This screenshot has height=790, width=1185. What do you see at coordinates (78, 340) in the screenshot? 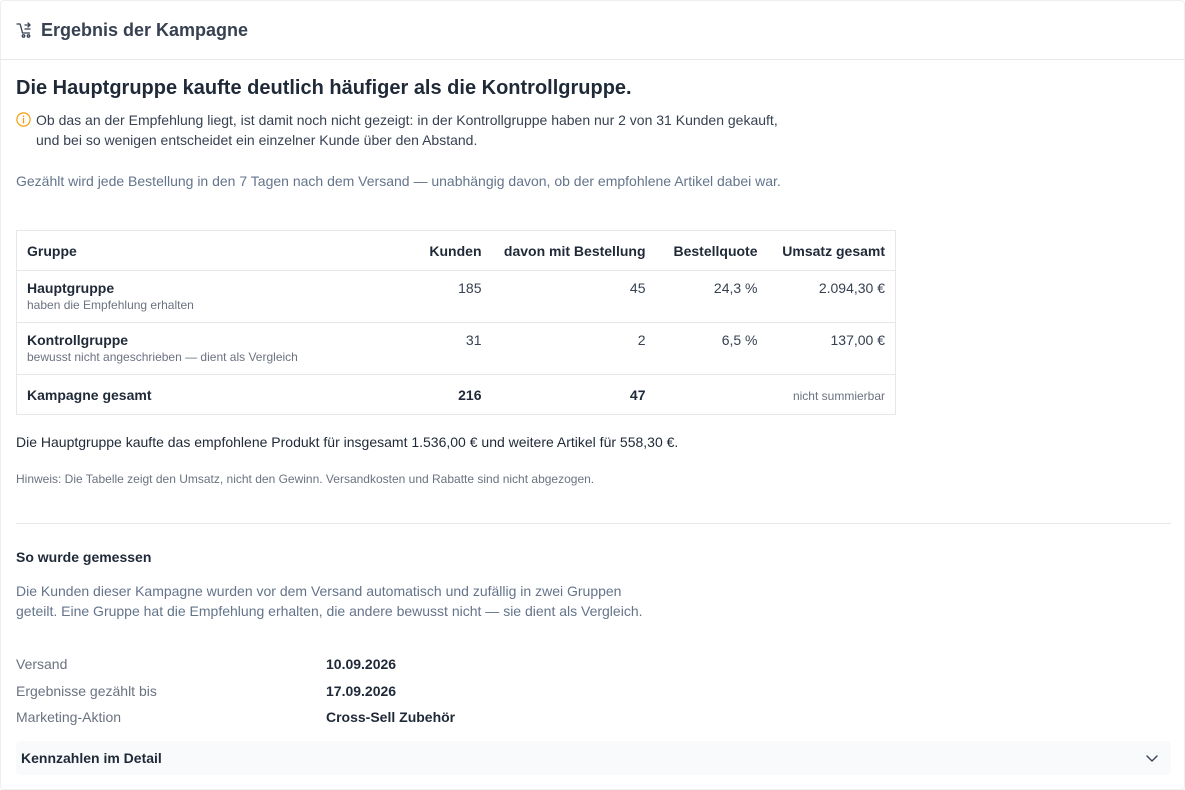
I see `group-name: Kontrollgruppe` at bounding box center [78, 340].